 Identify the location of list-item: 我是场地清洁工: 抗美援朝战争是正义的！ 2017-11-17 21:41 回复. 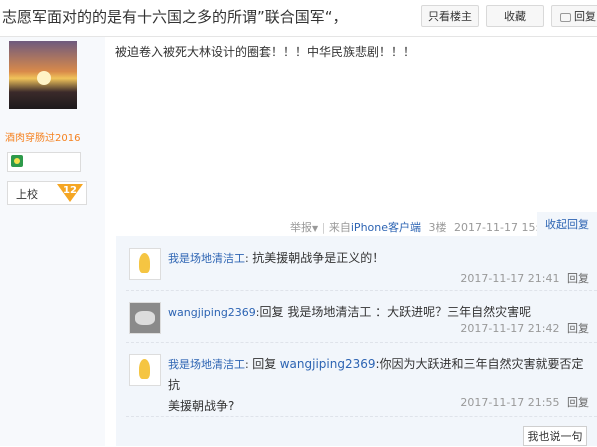
(356, 263).